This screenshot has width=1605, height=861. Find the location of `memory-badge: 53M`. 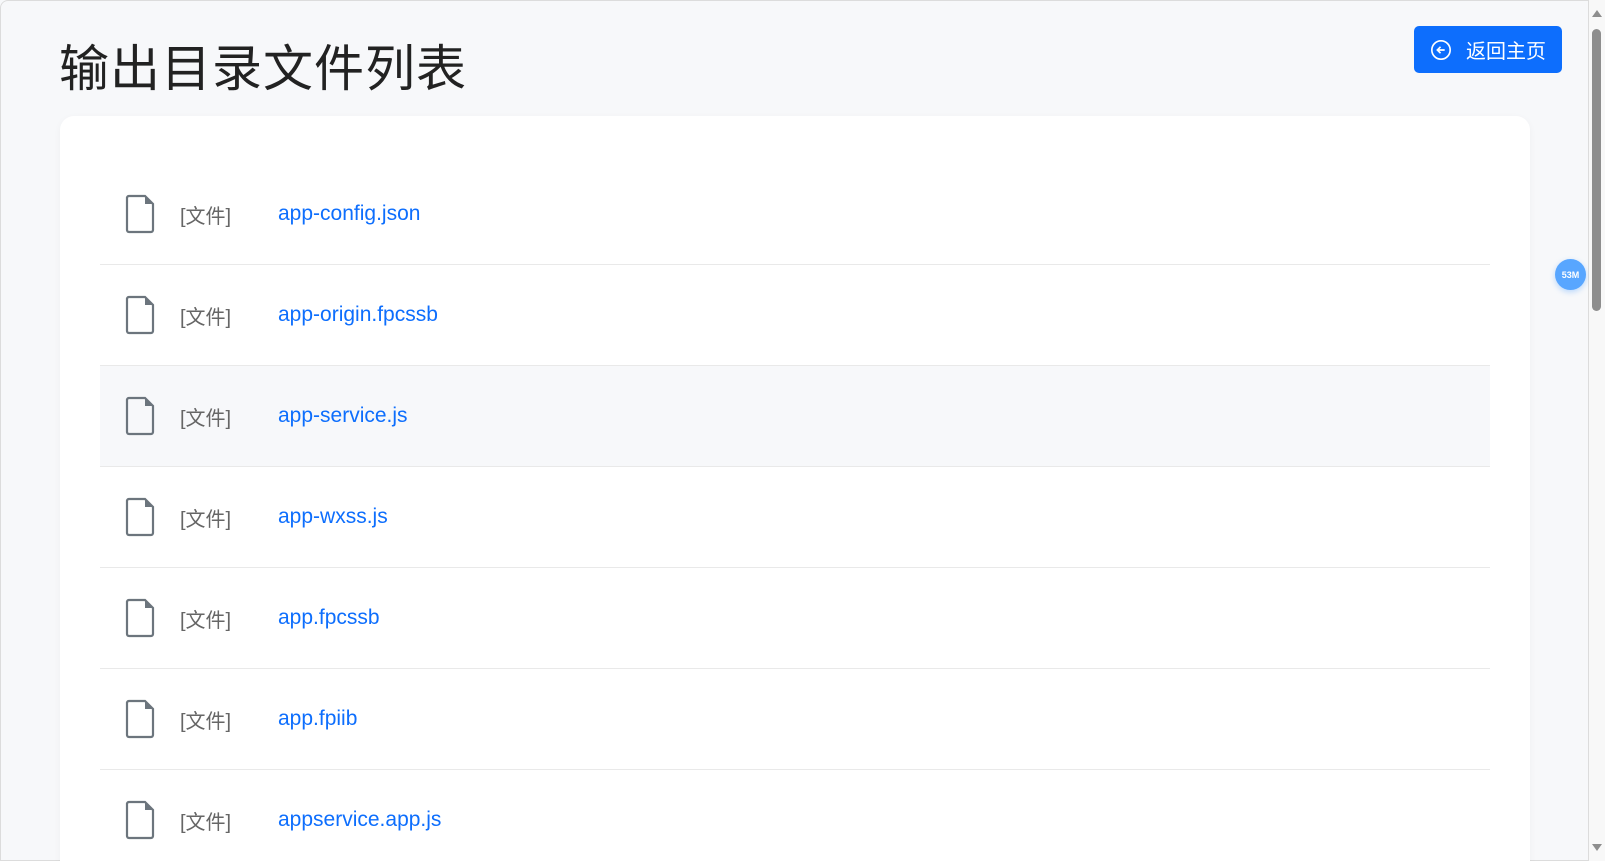

memory-badge: 53M is located at coordinates (1570, 274).